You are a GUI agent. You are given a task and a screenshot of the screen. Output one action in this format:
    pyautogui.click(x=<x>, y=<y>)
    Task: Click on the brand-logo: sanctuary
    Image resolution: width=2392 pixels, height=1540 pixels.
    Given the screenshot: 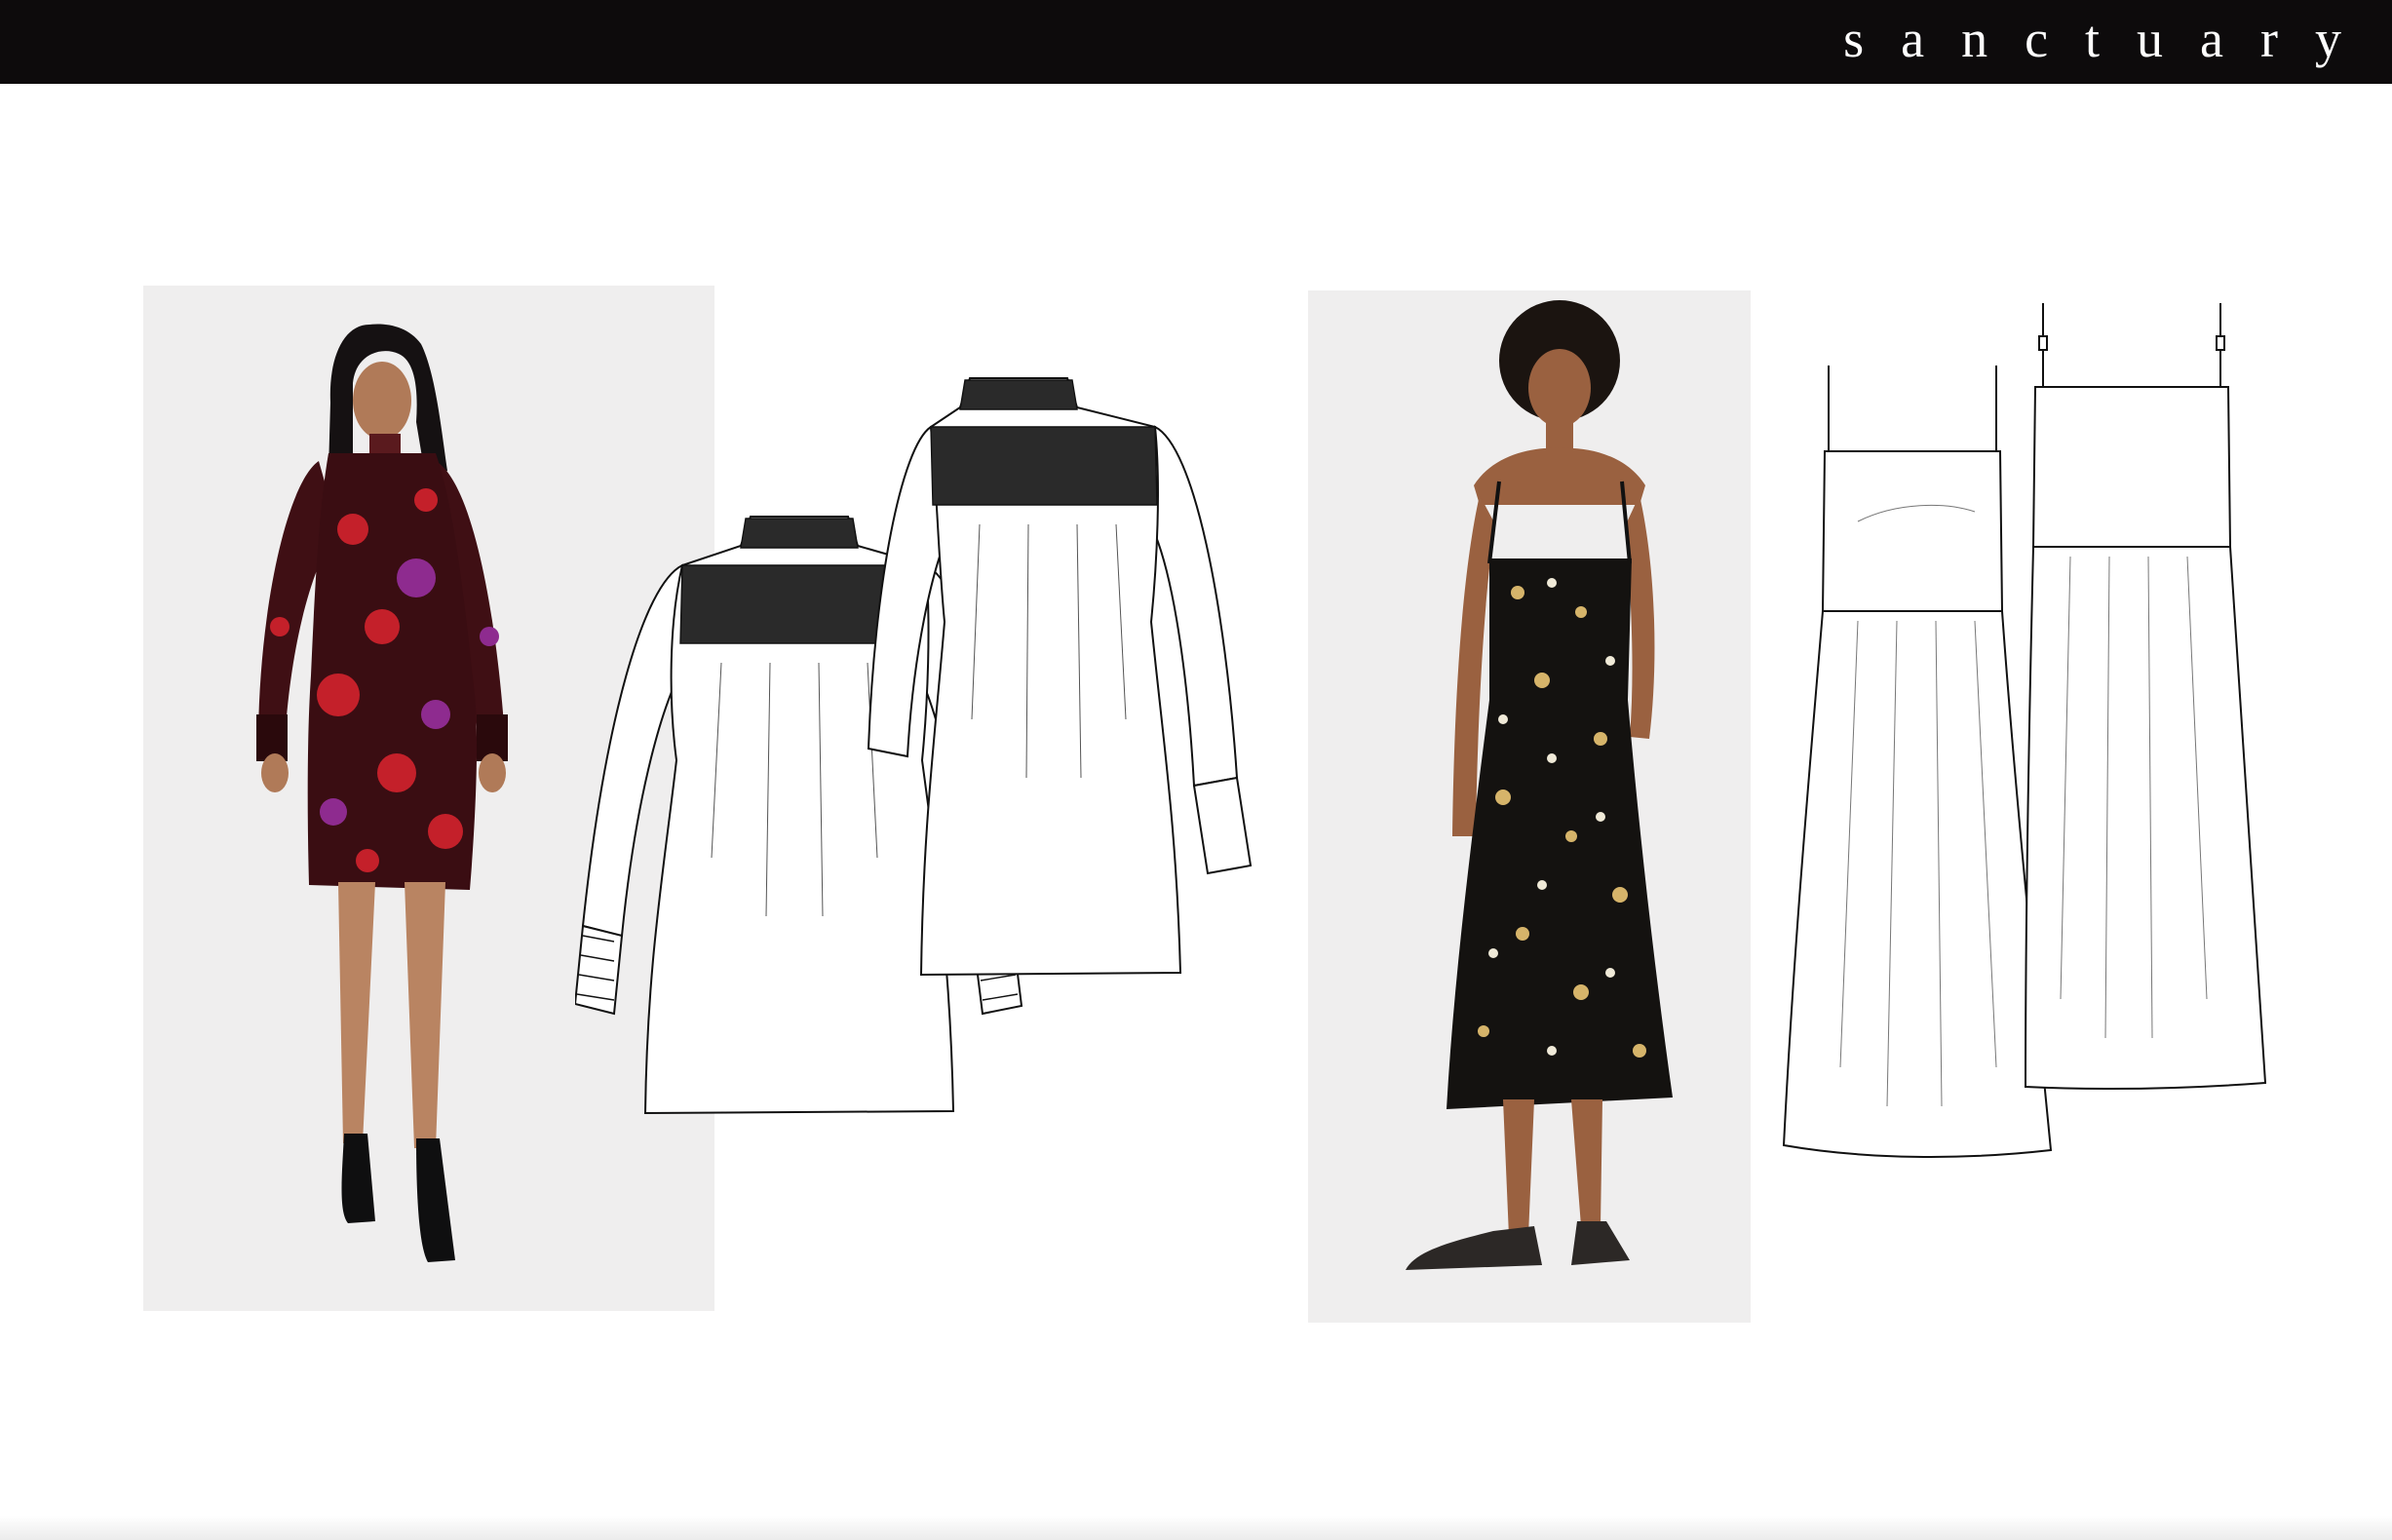 What is the action you would take?
    pyautogui.click(x=2110, y=39)
    